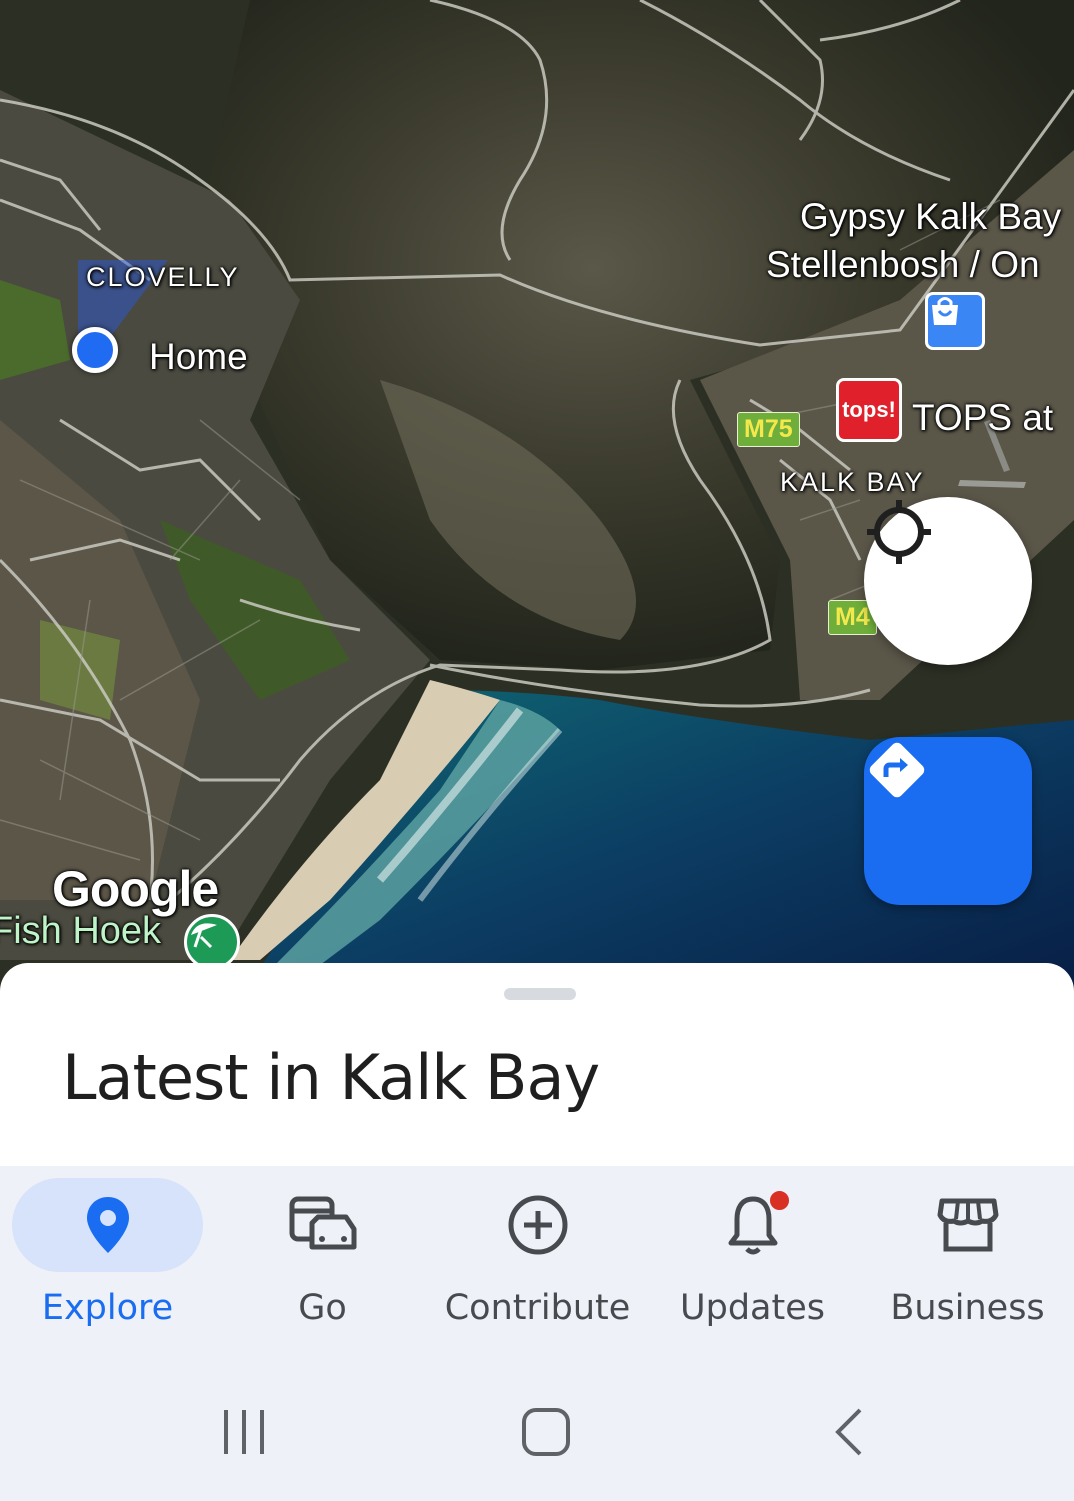  I want to click on store-logo: tops!, so click(869, 410).